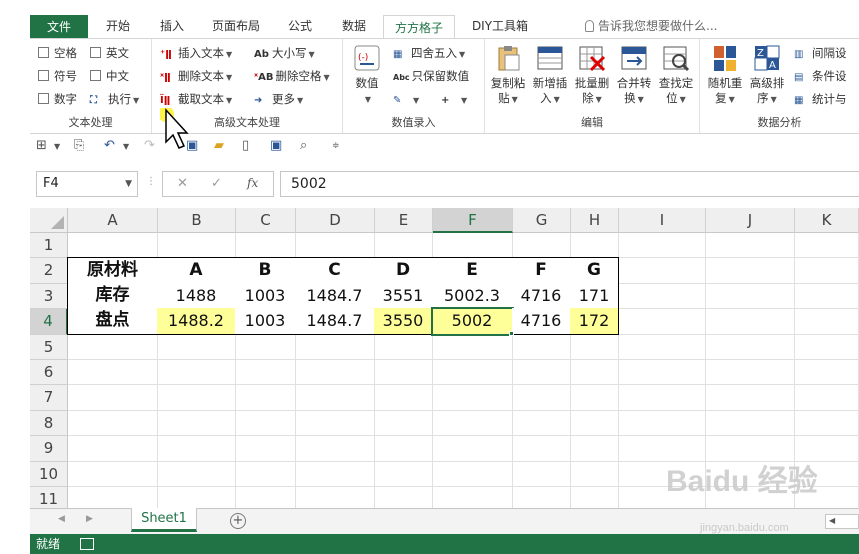  What do you see at coordinates (265, 321) in the screenshot?
I see `cell-c4: 1003` at bounding box center [265, 321].